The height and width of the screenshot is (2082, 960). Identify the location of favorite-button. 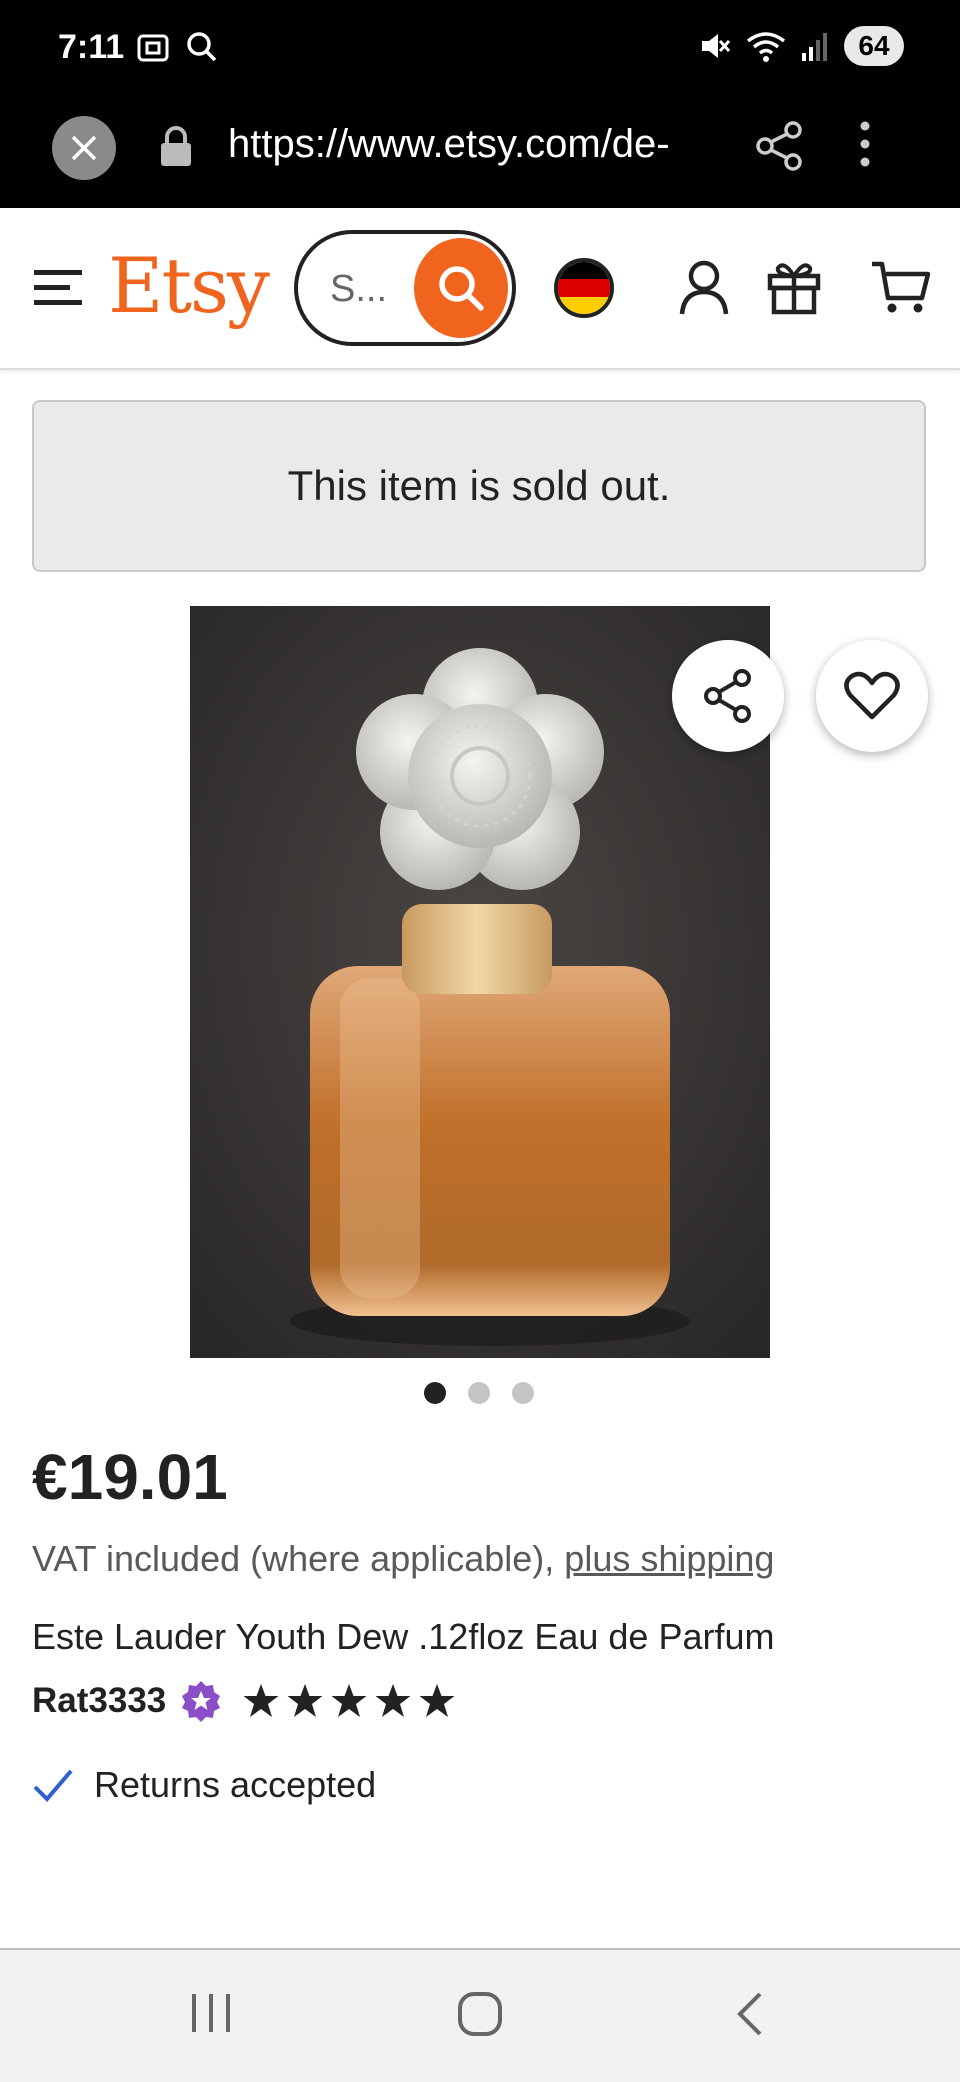
(872, 696).